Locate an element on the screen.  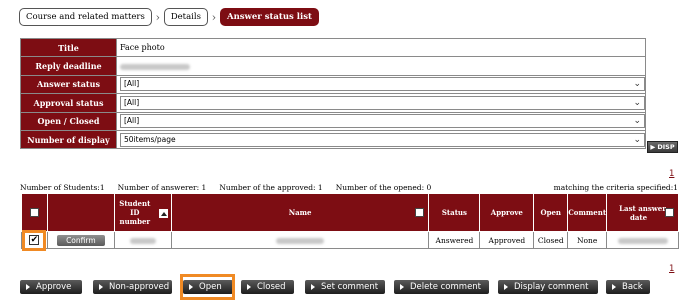
set-comment-button: Set comment is located at coordinates (345, 287).